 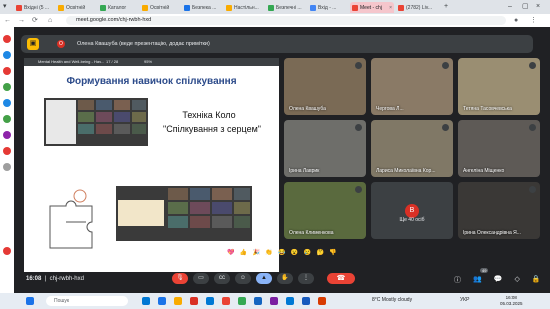 What do you see at coordinates (325, 148) in the screenshot?
I see `participant-tile: Ірина Лаврик` at bounding box center [325, 148].